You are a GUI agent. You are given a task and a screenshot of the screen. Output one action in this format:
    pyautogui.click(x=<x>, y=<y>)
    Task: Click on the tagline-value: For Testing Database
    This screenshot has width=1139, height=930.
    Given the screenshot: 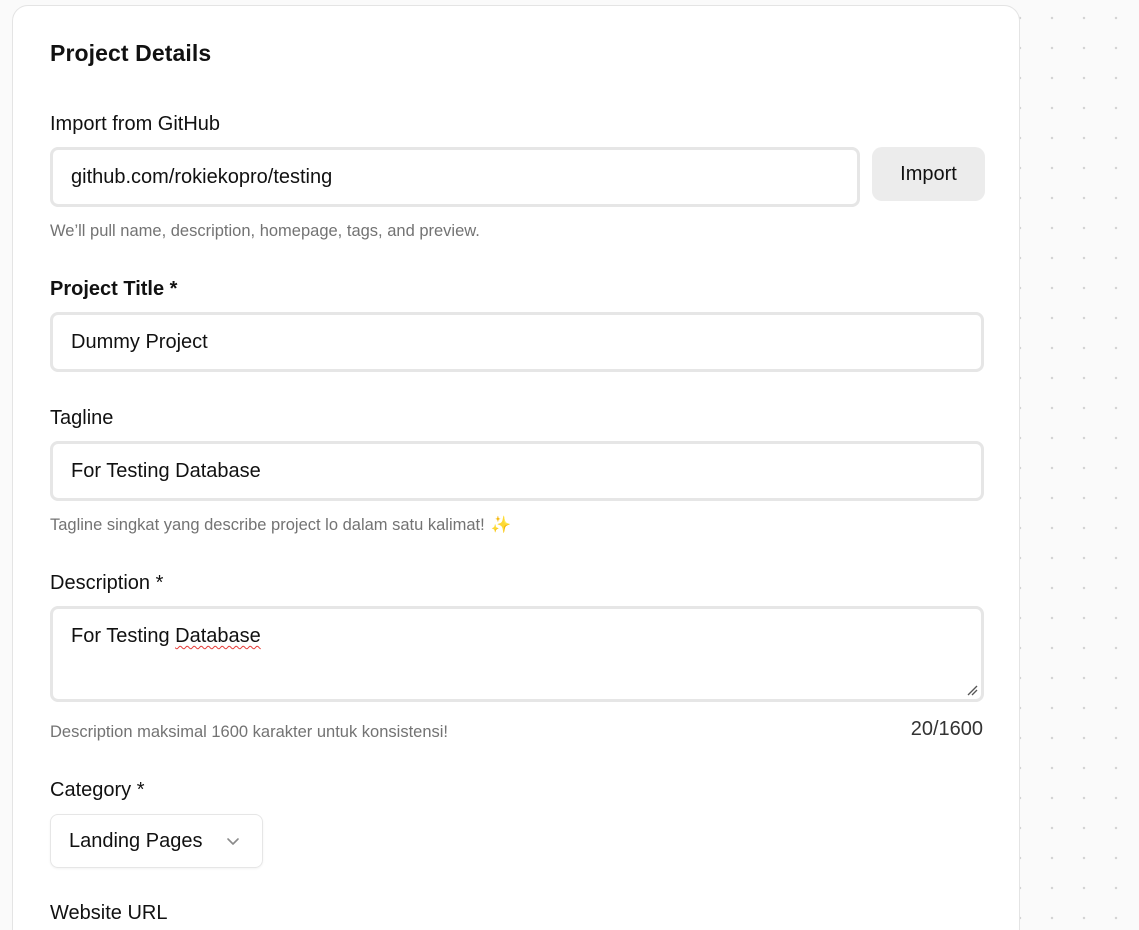 What is the action you would take?
    pyautogui.click(x=166, y=470)
    